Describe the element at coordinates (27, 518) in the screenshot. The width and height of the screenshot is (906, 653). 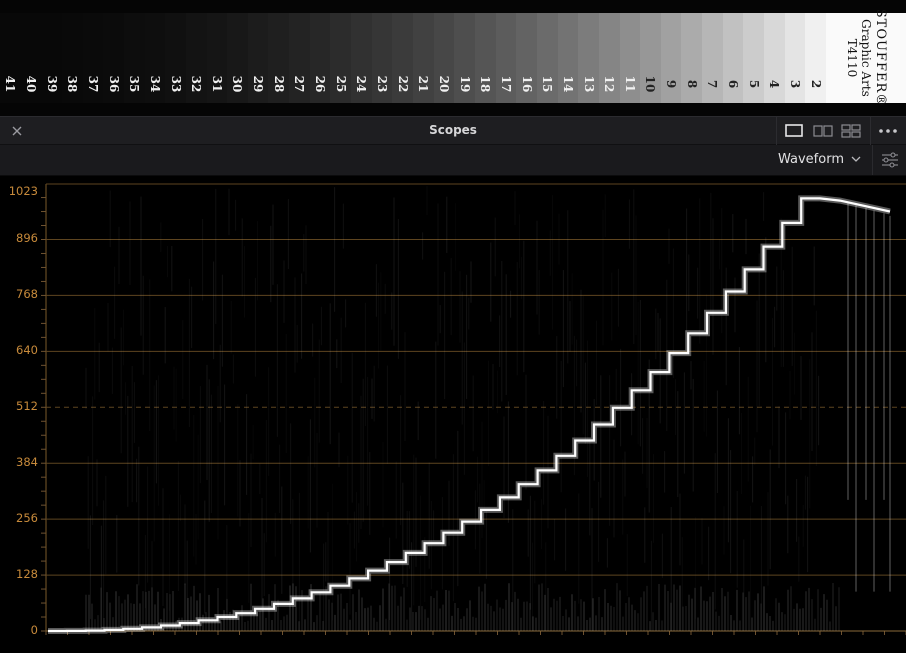
I see `graticule-label: 256` at that location.